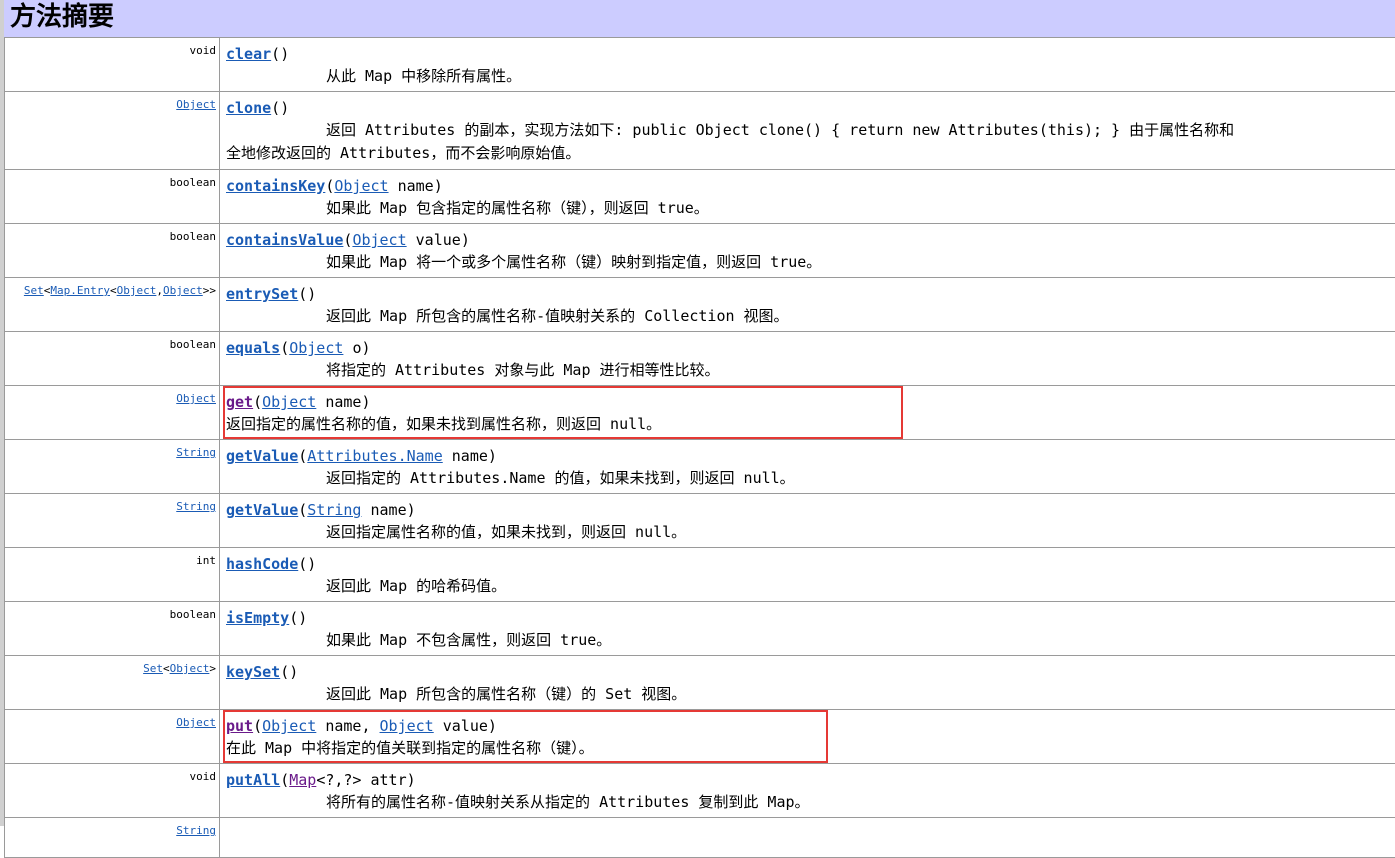 The image size is (1395, 858). Describe the element at coordinates (253, 348) in the screenshot. I see `method-name-link: equals` at that location.